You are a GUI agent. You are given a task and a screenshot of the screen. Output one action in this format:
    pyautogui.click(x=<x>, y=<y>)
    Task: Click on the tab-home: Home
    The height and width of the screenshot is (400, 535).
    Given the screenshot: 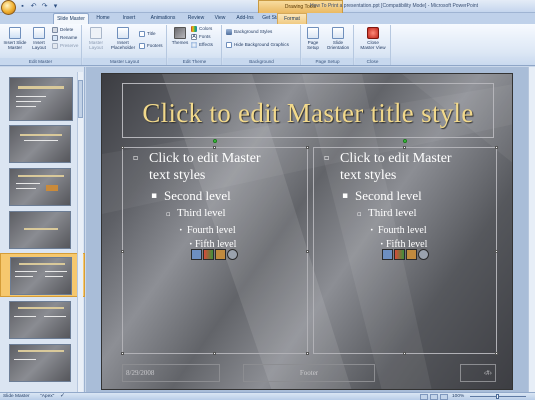 What is the action you would take?
    pyautogui.click(x=103, y=18)
    